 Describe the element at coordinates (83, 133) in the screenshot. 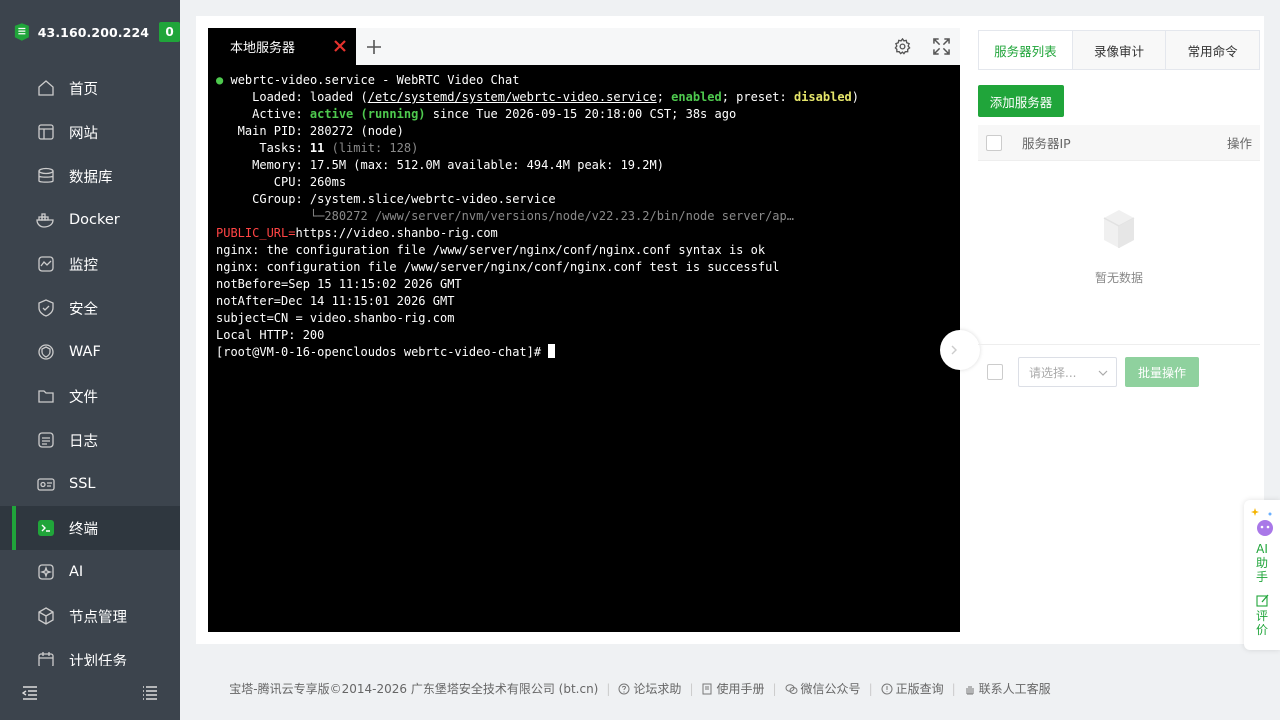

I see `sidebar-item-label: 网站` at that location.